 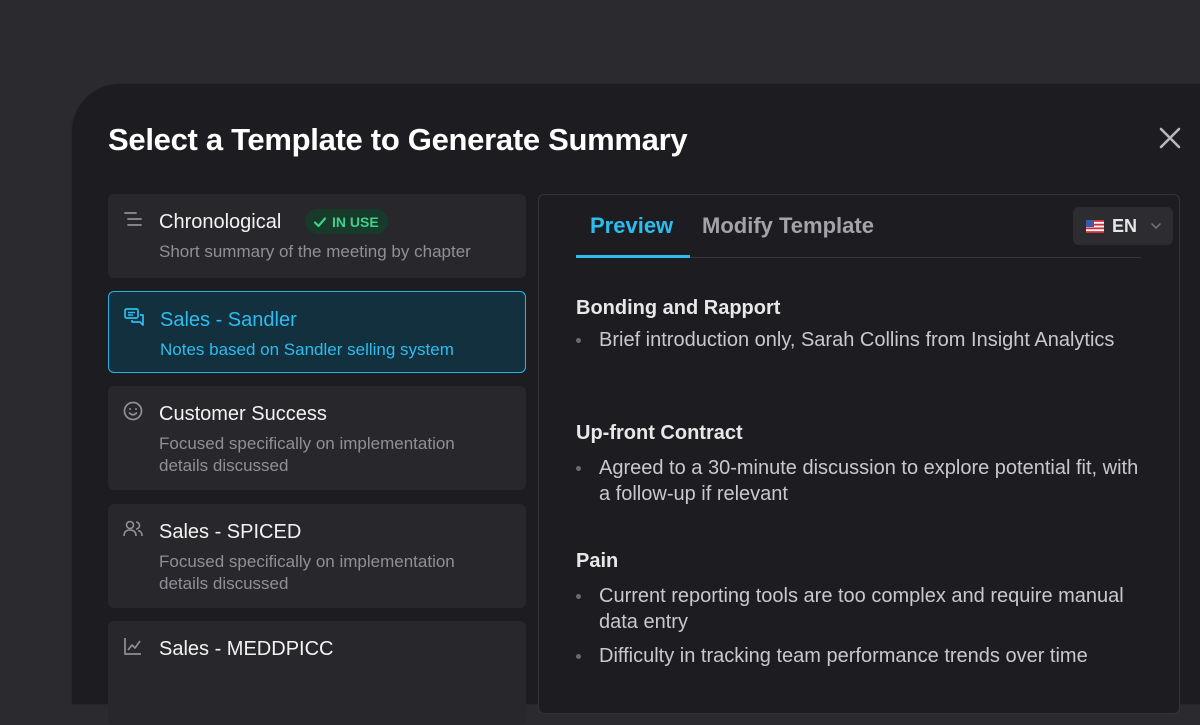 What do you see at coordinates (220, 222) in the screenshot?
I see `template-name: Chronological` at bounding box center [220, 222].